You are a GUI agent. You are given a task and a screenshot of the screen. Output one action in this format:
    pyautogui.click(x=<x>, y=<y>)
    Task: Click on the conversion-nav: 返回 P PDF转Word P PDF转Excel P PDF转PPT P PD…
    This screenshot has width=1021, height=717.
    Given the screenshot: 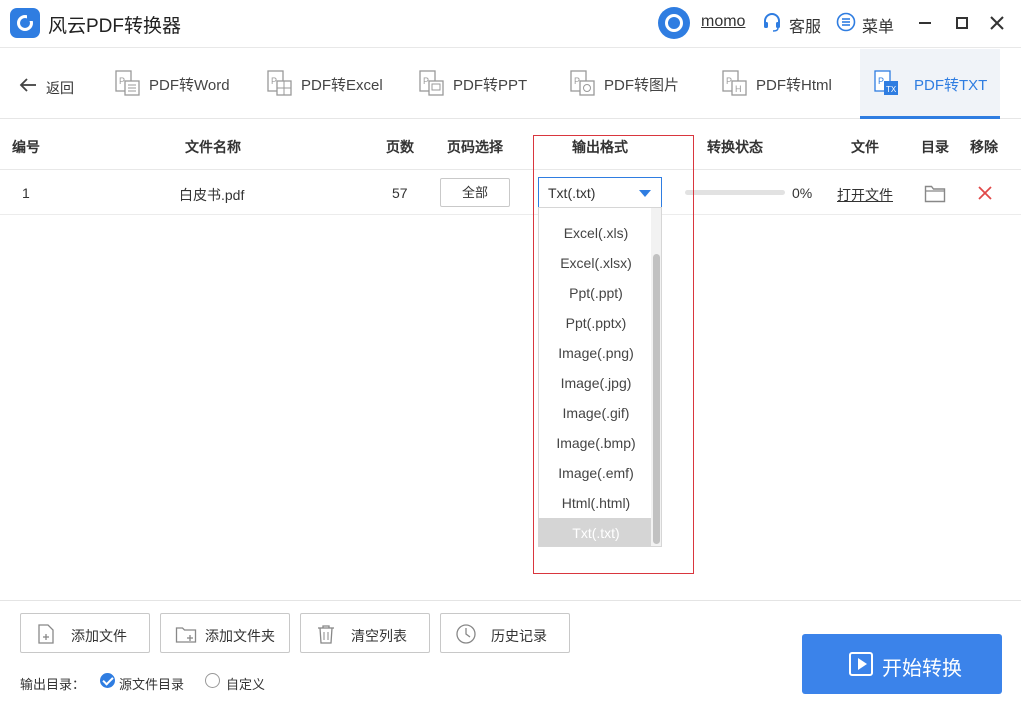 What is the action you would take?
    pyautogui.click(x=510, y=84)
    